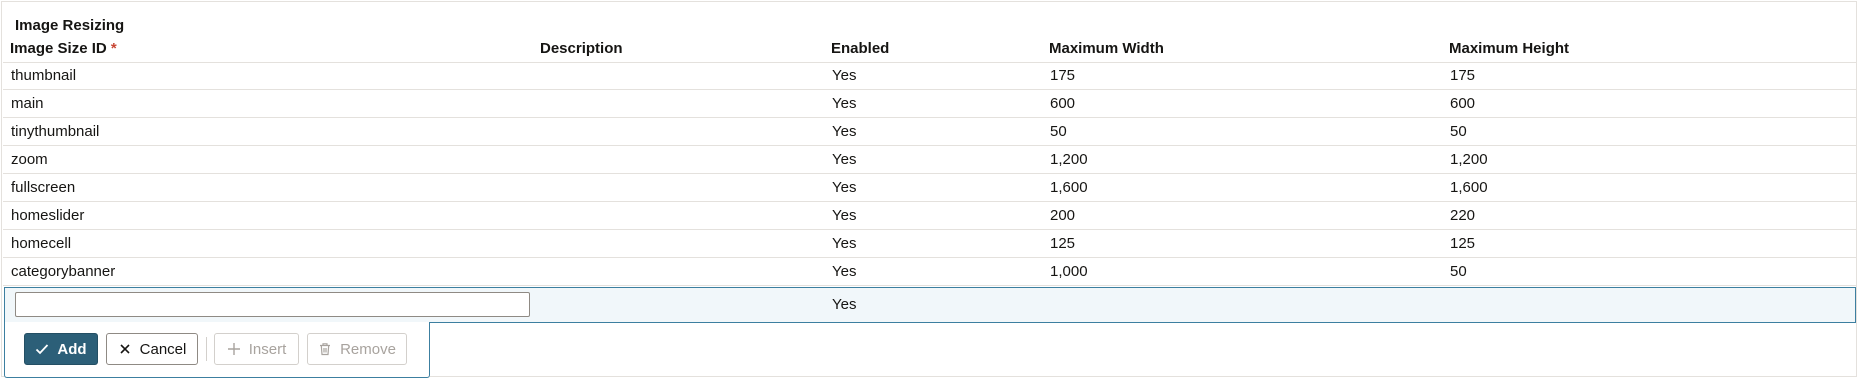 This screenshot has width=1859, height=379. What do you see at coordinates (163, 349) in the screenshot?
I see `cancel-button-label: Cancel` at bounding box center [163, 349].